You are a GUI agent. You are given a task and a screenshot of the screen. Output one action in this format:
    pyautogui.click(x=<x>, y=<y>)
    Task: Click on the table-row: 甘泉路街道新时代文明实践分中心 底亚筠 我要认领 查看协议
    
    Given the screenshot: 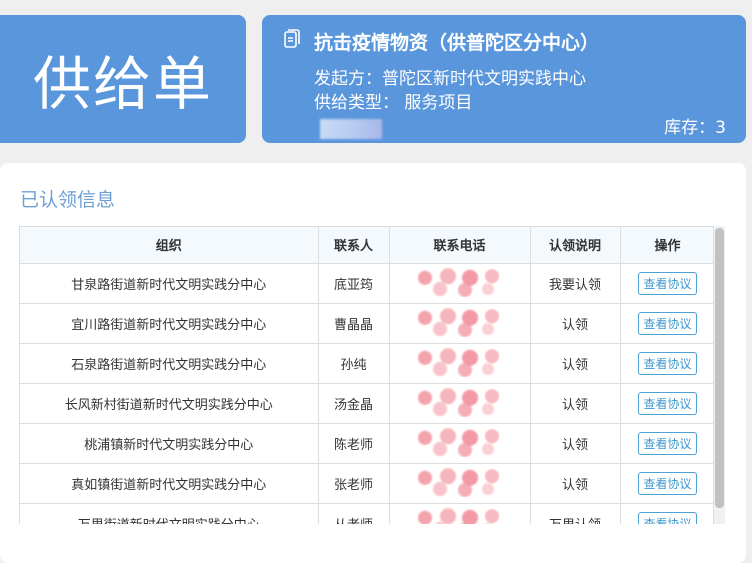 What is the action you would take?
    pyautogui.click(x=366, y=283)
    